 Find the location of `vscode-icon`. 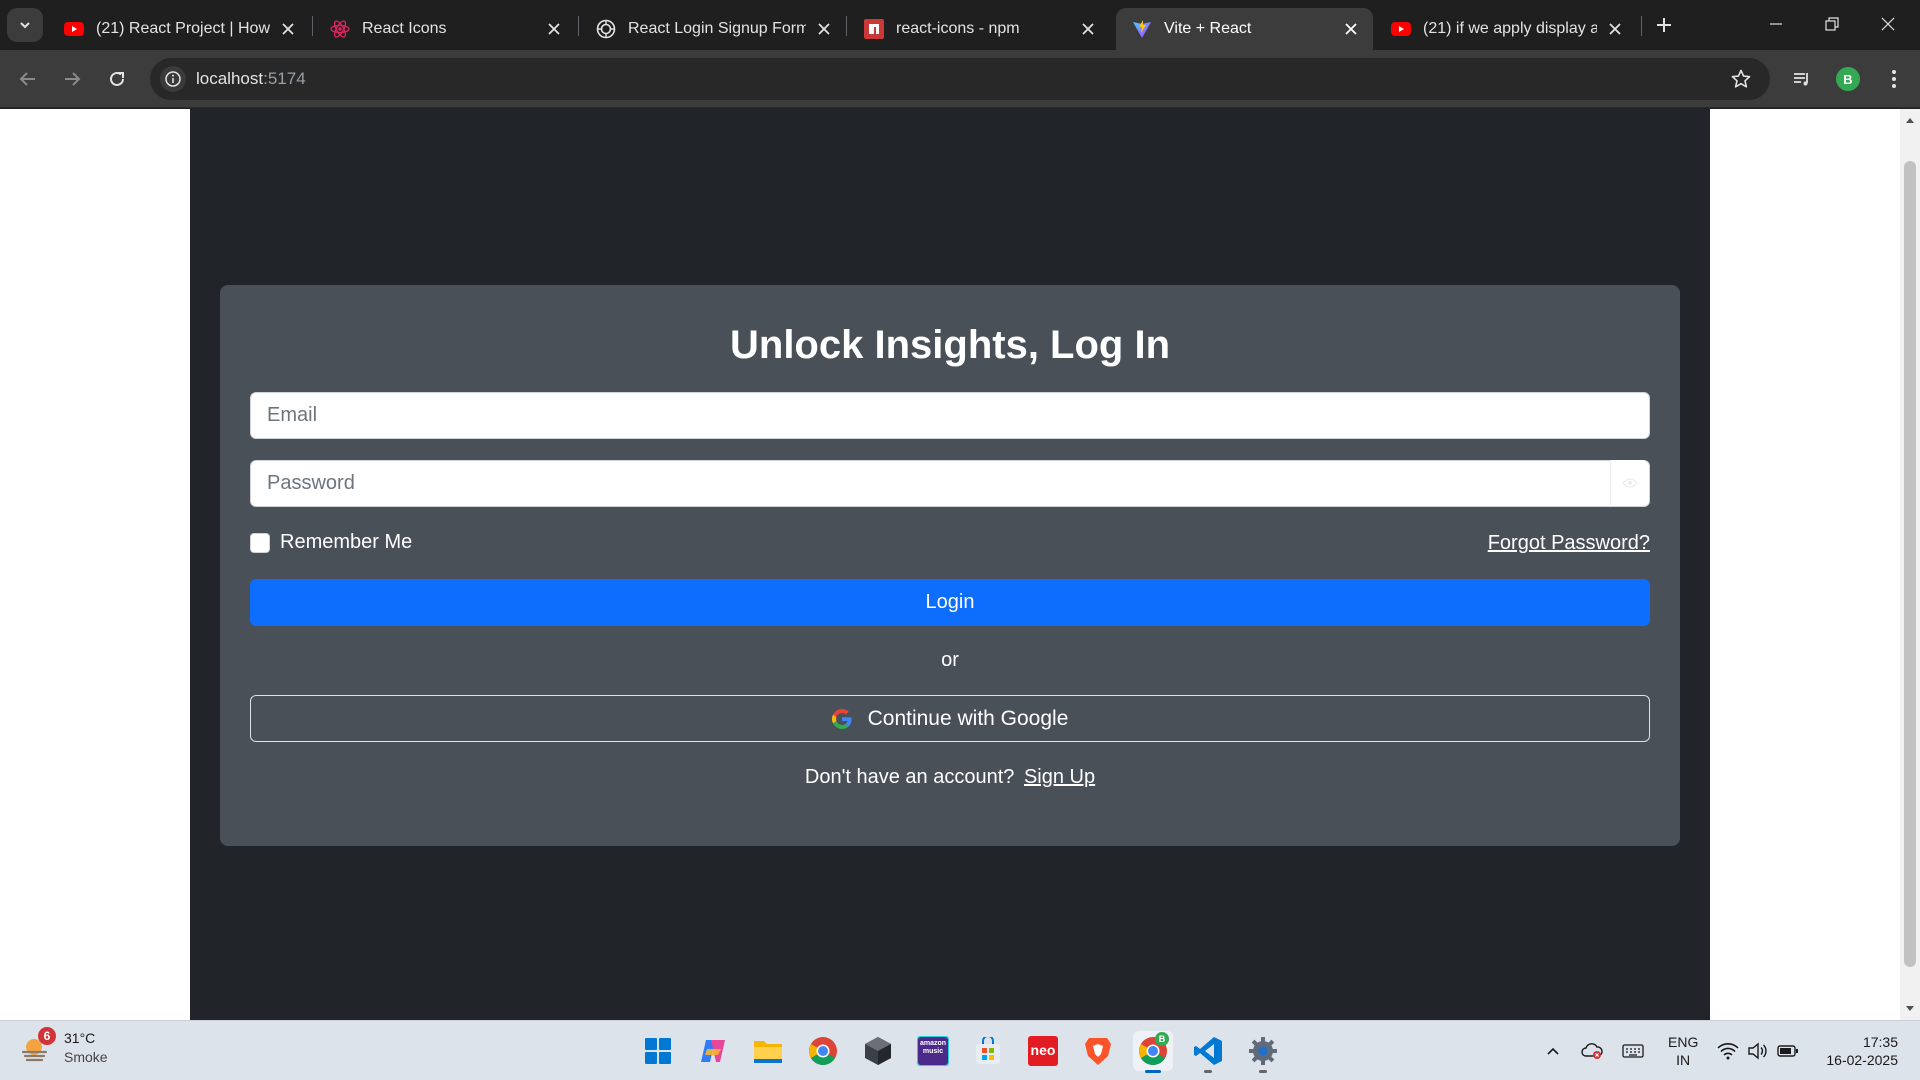

vscode-icon is located at coordinates (1208, 1051).